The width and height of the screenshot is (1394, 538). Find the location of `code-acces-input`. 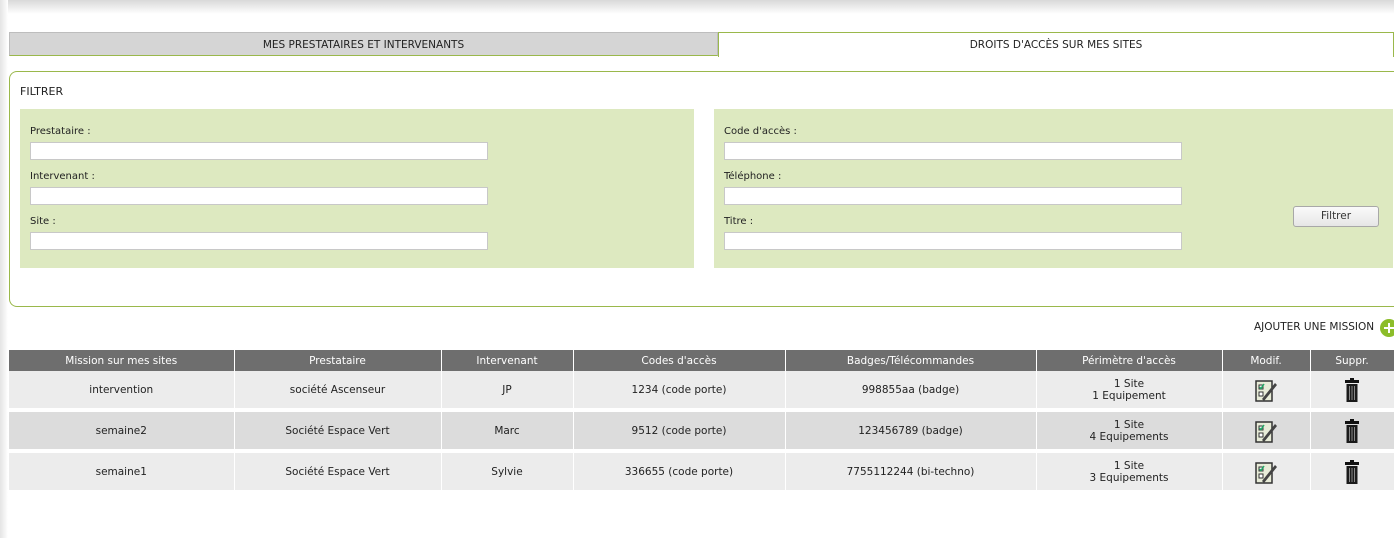

code-acces-input is located at coordinates (953, 151).